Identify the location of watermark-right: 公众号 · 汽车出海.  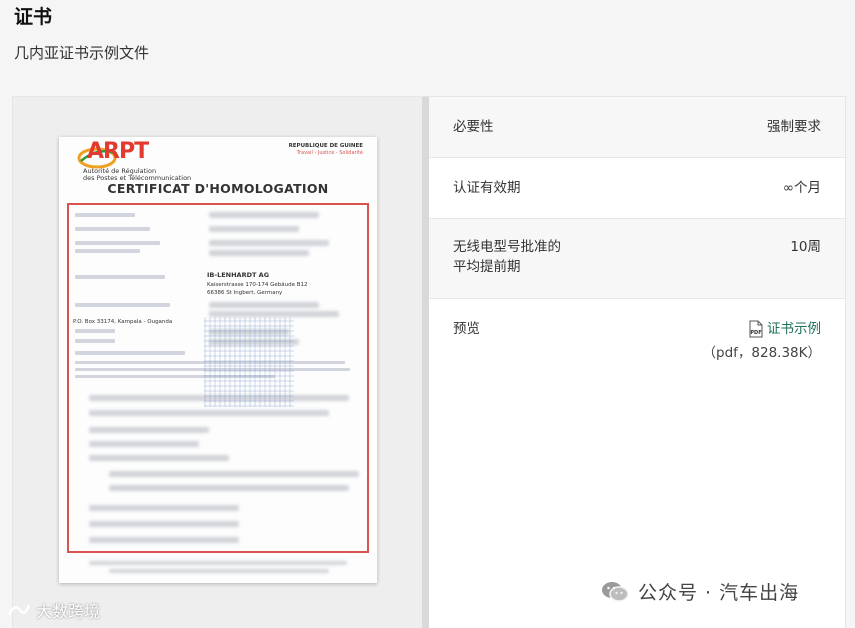
(699, 591).